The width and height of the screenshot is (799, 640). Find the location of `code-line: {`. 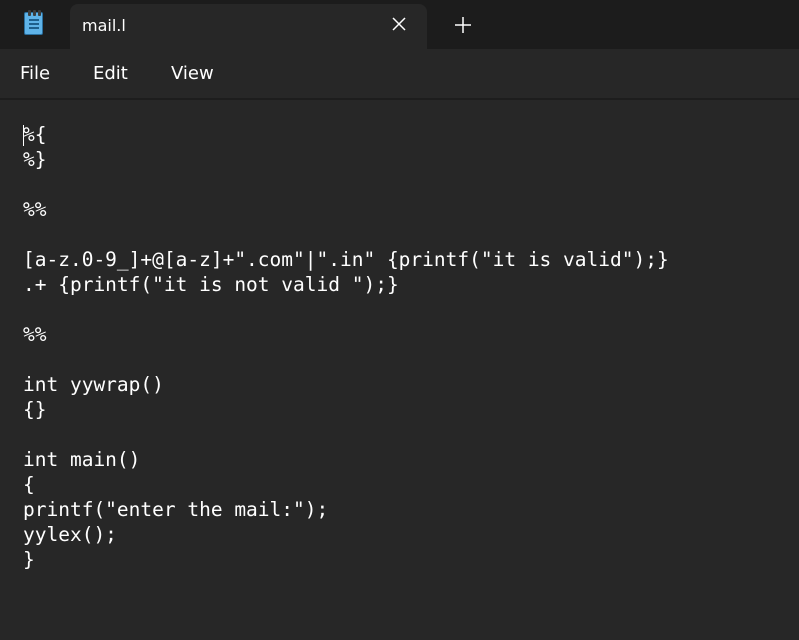

code-line: { is located at coordinates (29, 484).